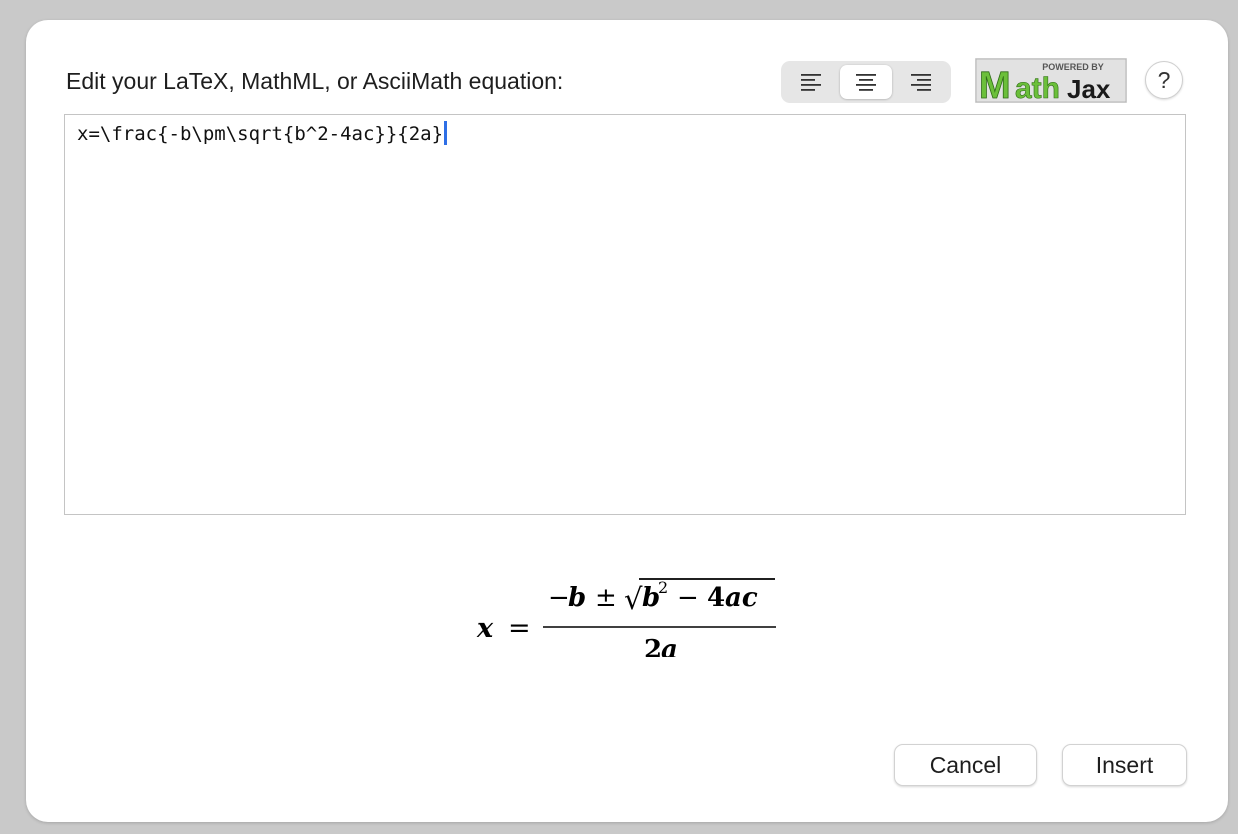  Describe the element at coordinates (559, 598) in the screenshot. I see `preview-neg-sign: −` at that location.